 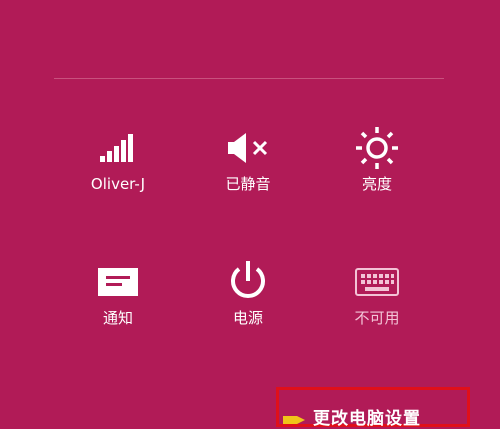 What do you see at coordinates (294, 420) in the screenshot?
I see `gear-icon` at bounding box center [294, 420].